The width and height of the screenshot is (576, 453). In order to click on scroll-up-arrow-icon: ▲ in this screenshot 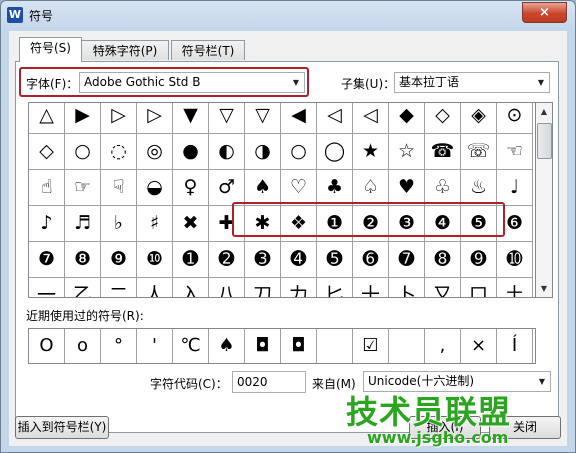, I will do `click(544, 111)`.